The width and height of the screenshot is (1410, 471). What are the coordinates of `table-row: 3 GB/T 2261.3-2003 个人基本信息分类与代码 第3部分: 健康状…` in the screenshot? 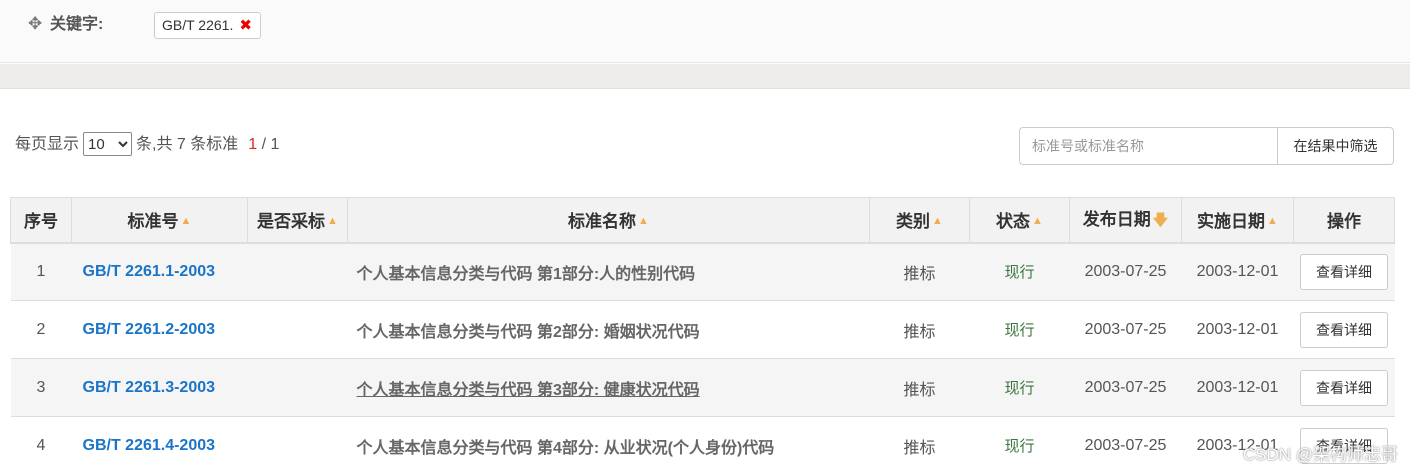 It's located at (702, 387).